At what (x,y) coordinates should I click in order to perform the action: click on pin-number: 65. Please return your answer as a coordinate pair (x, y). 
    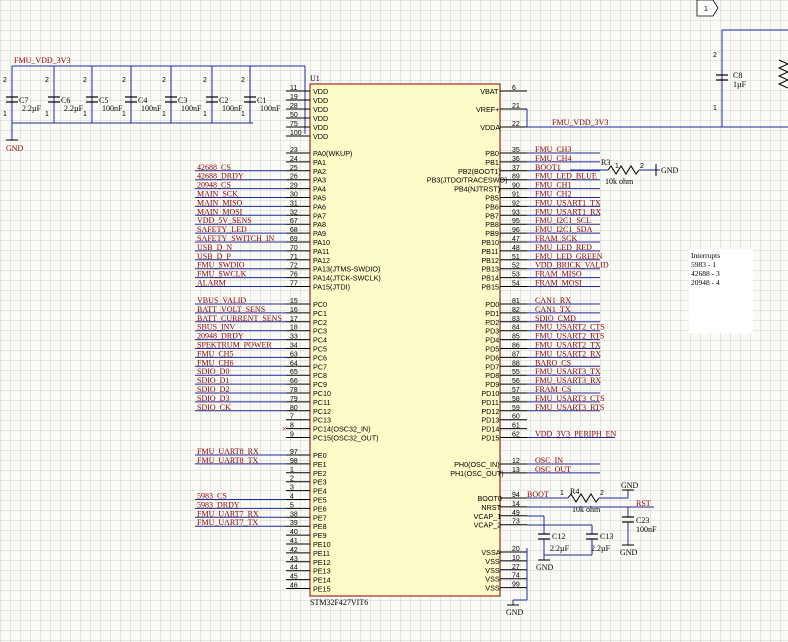
    Looking at the image, I should click on (294, 372).